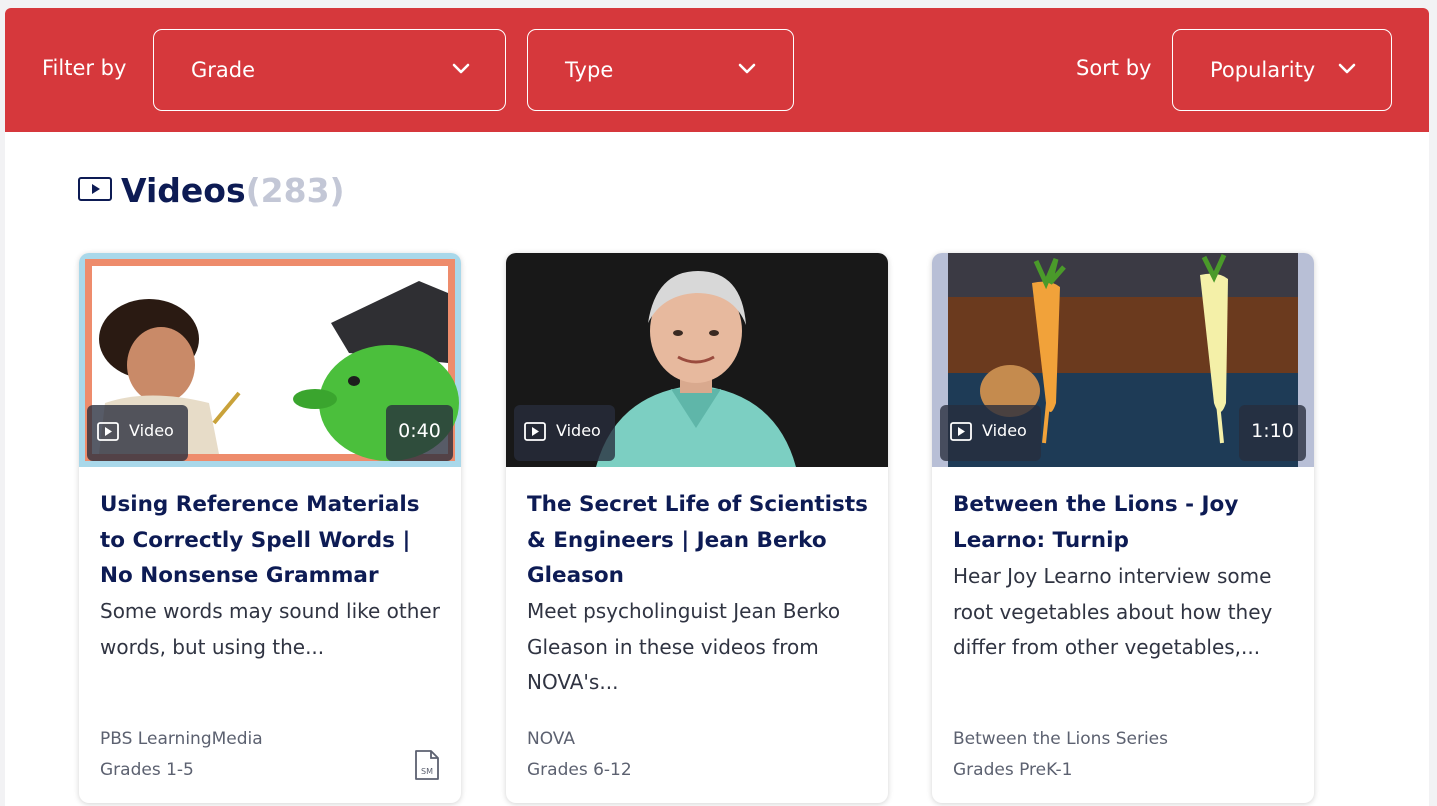  What do you see at coordinates (1125, 522) in the screenshot?
I see `card-title: Between the Lions - Joy Learno: Turnip` at bounding box center [1125, 522].